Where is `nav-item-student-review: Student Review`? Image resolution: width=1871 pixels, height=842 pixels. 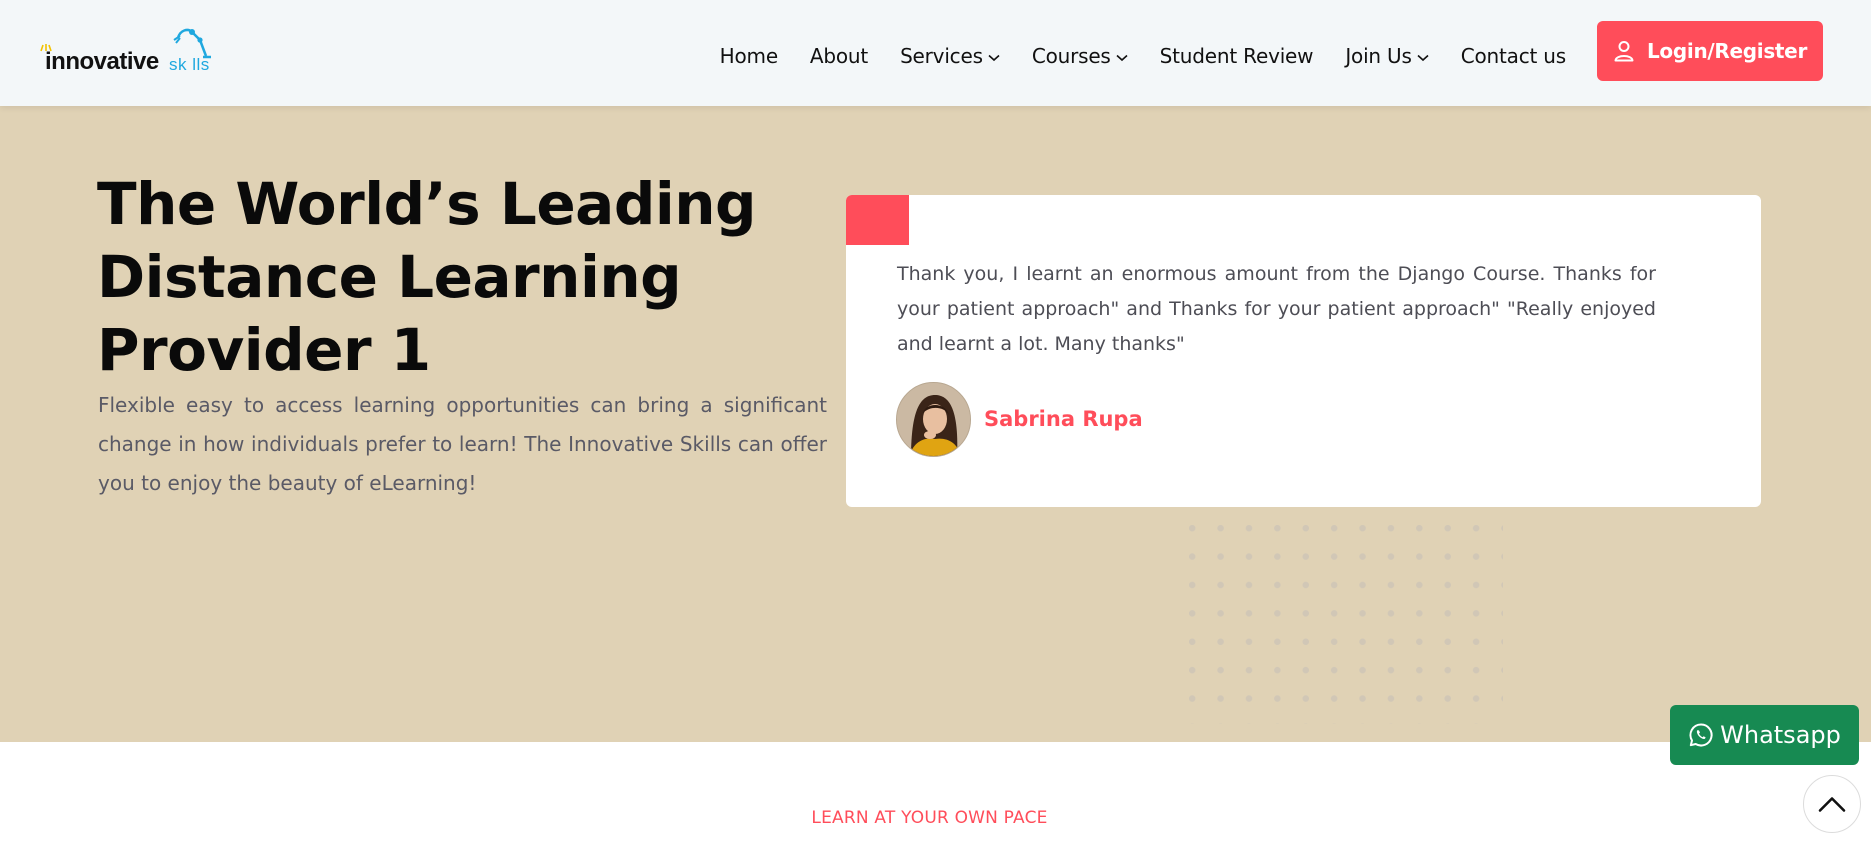 nav-item-student-review: Student Review is located at coordinates (1237, 56).